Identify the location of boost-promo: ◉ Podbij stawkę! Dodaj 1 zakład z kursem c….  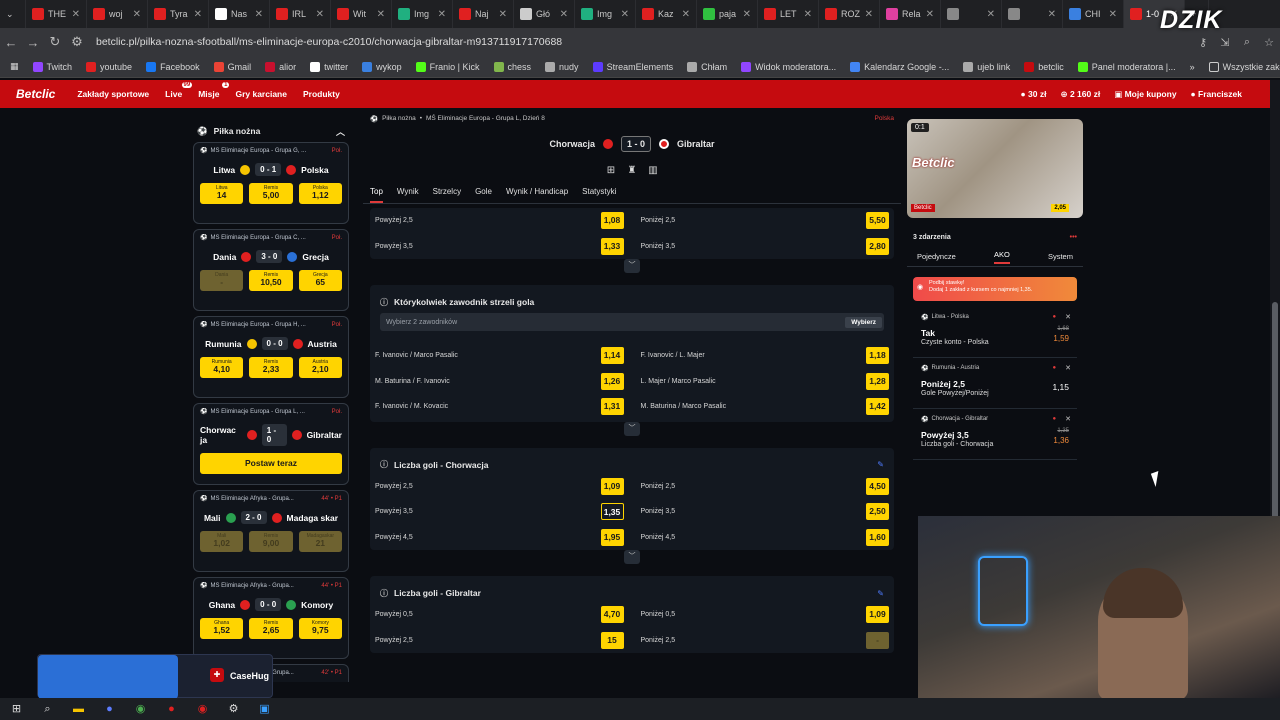
(995, 289).